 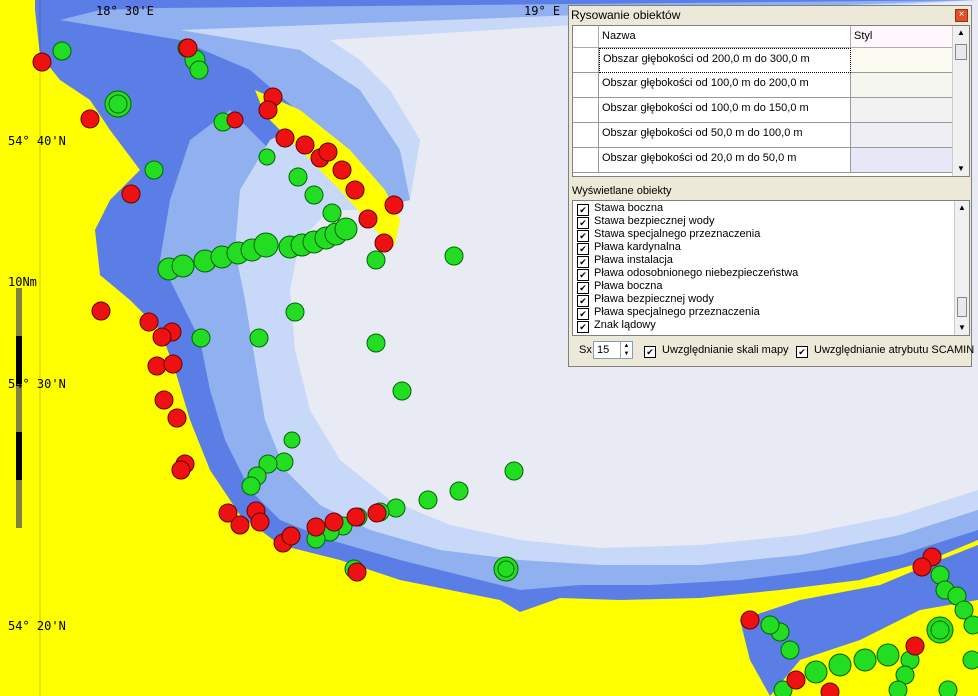 What do you see at coordinates (585, 350) in the screenshot?
I see `sx-label: Sx` at bounding box center [585, 350].